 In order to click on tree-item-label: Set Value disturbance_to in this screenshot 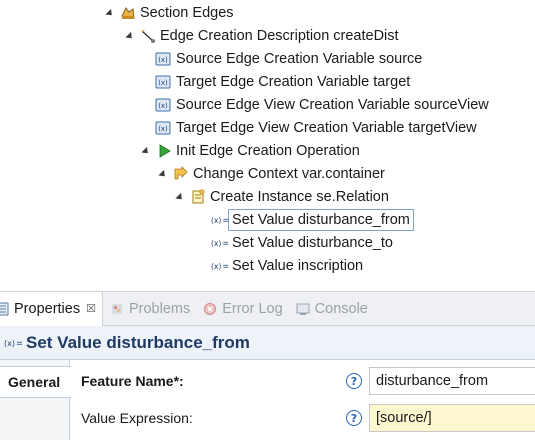, I will do `click(312, 242)`.